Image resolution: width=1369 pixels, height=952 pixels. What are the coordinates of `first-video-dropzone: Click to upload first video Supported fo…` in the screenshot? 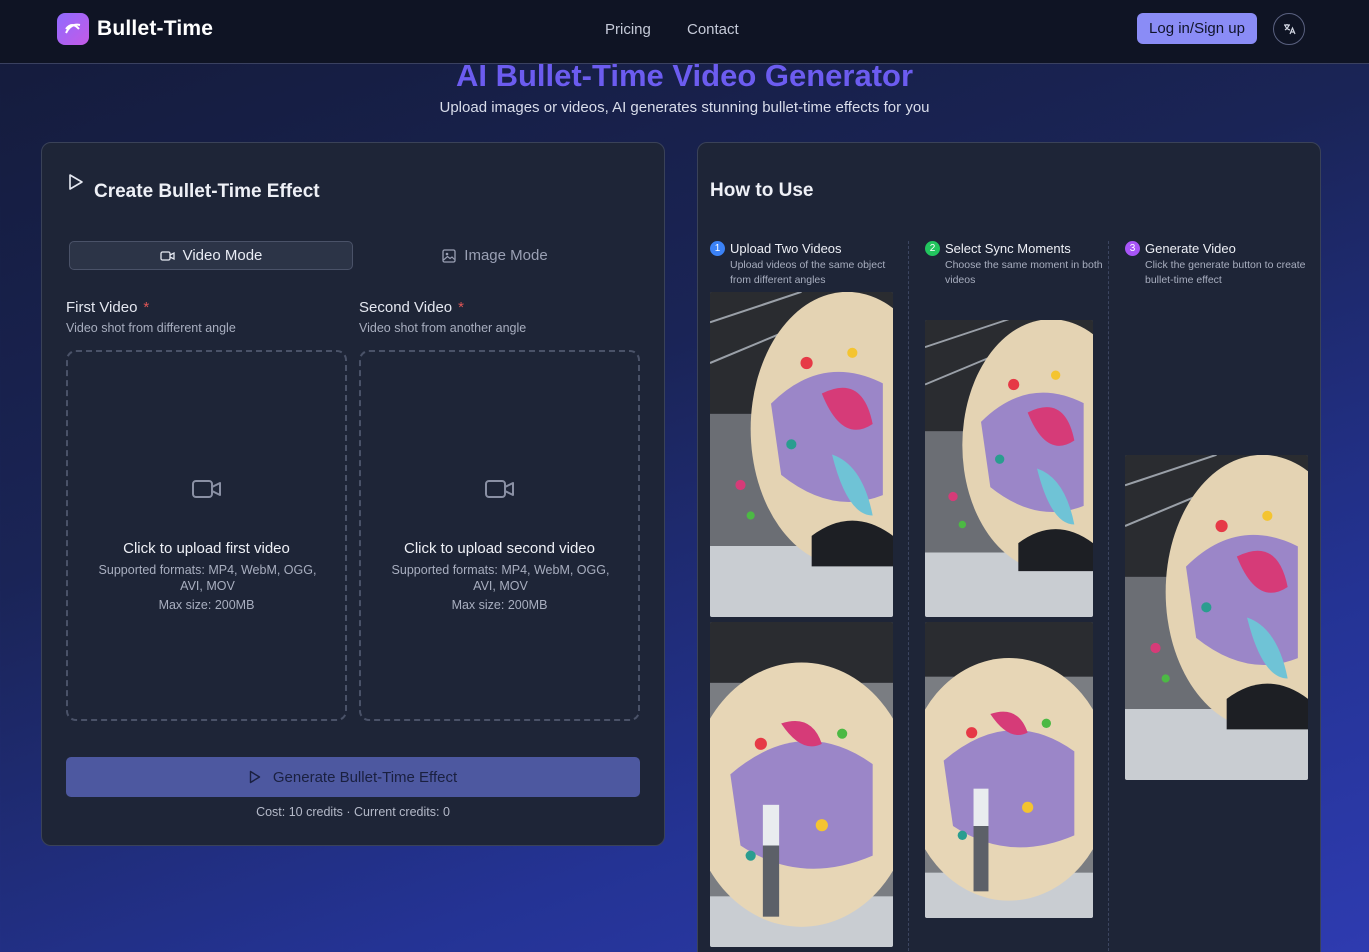 It's located at (206, 535).